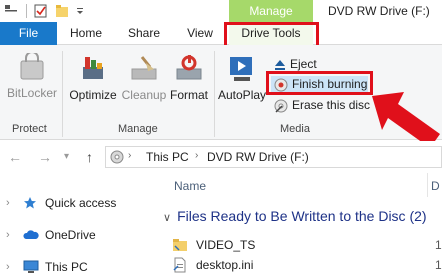 This screenshot has width=442, height=280. What do you see at coordinates (319, 83) in the screenshot?
I see `highlight-finish-burning-box` at bounding box center [319, 83].